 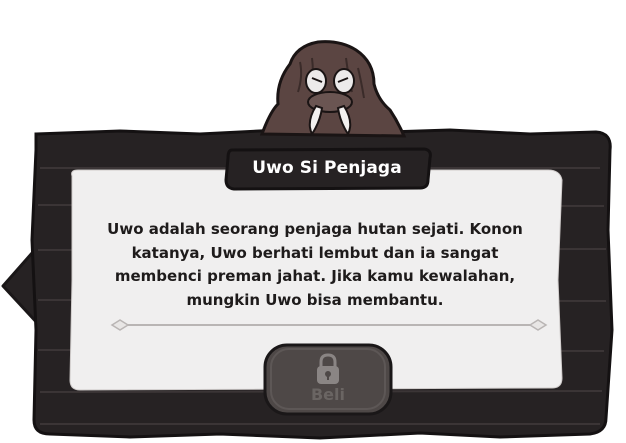 What do you see at coordinates (327, 394) in the screenshot?
I see `buy-button-label: Beli` at bounding box center [327, 394].